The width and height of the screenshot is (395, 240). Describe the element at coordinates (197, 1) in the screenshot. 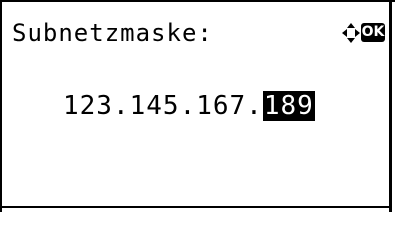

I see `frame-top-border` at that location.